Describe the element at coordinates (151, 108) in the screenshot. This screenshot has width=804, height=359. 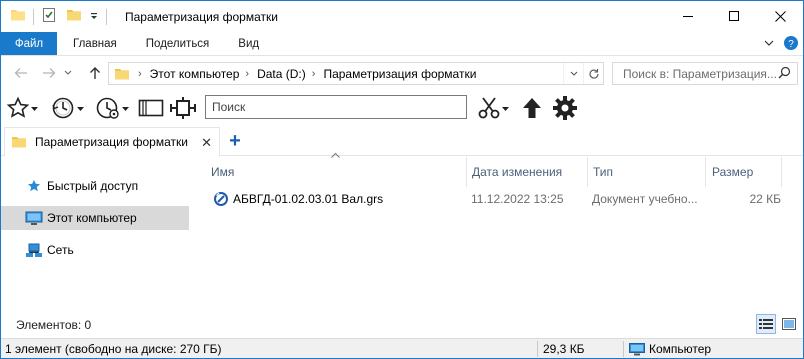
I see `panel-toggle-button` at that location.